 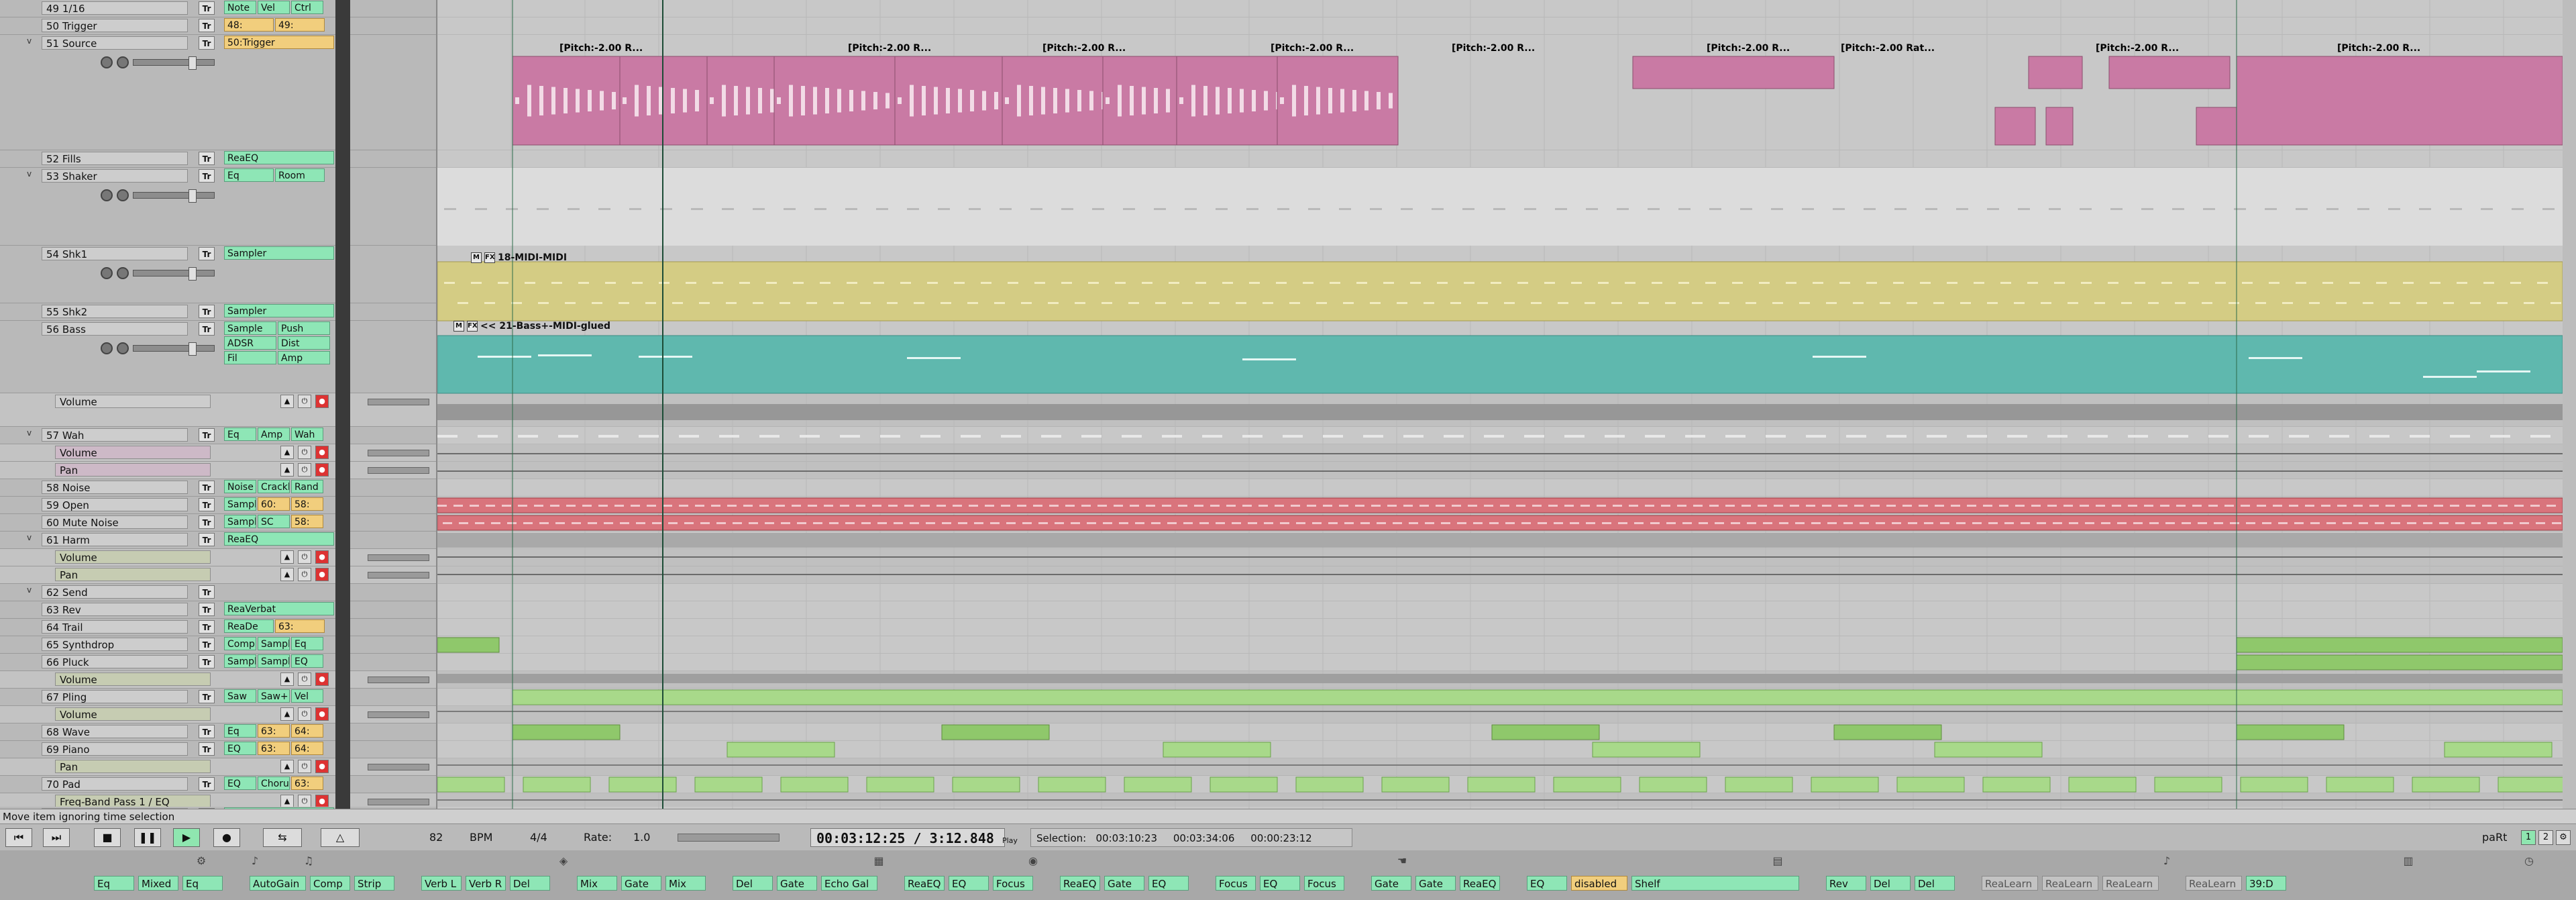 I want to click on rate-slider, so click(x=729, y=838).